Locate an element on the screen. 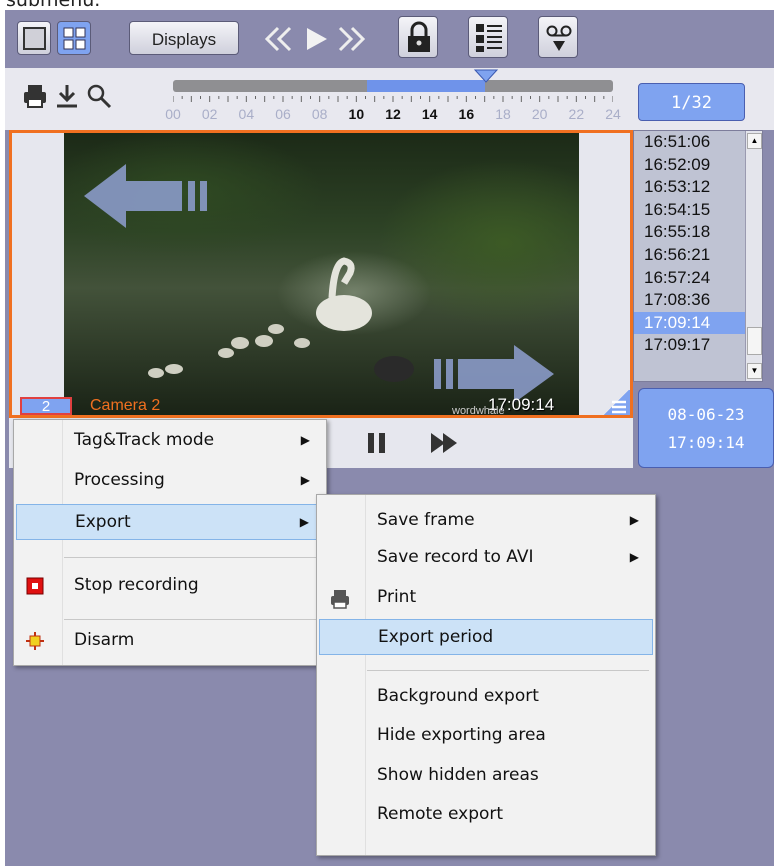 The image size is (774, 866). timeline-hour-label: 18 is located at coordinates (503, 114).